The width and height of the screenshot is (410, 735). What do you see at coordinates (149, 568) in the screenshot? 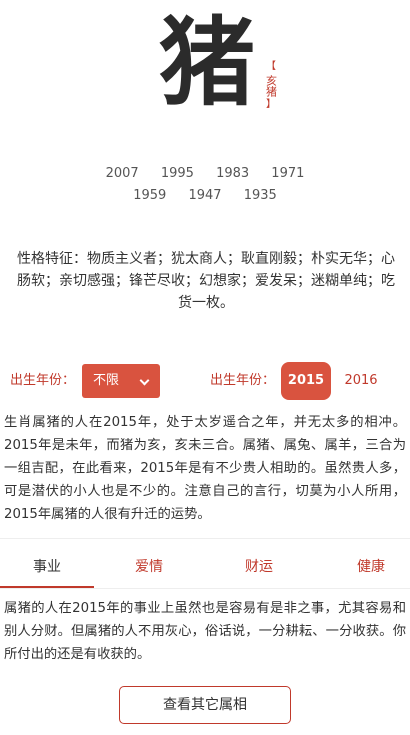
I see `tab-love: 爱情` at bounding box center [149, 568].